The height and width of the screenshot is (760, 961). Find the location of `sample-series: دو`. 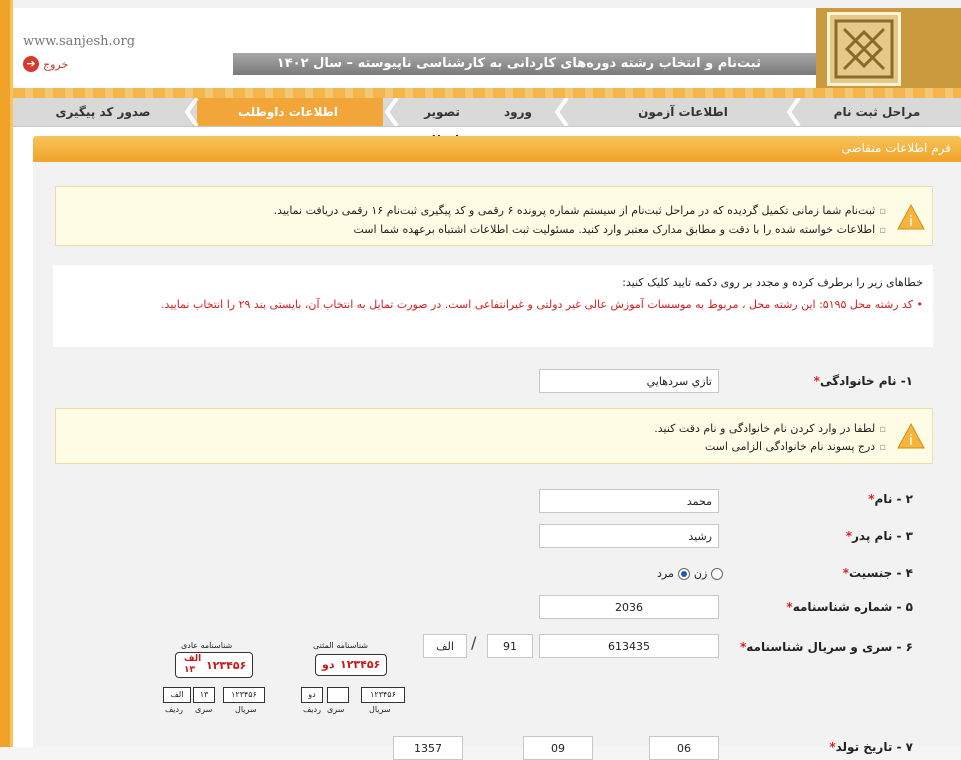

sample-series: دو is located at coordinates (328, 664).